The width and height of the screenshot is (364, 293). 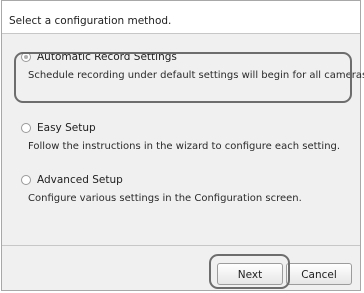 What do you see at coordinates (26, 128) in the screenshot?
I see `radio-easy-setup` at bounding box center [26, 128].